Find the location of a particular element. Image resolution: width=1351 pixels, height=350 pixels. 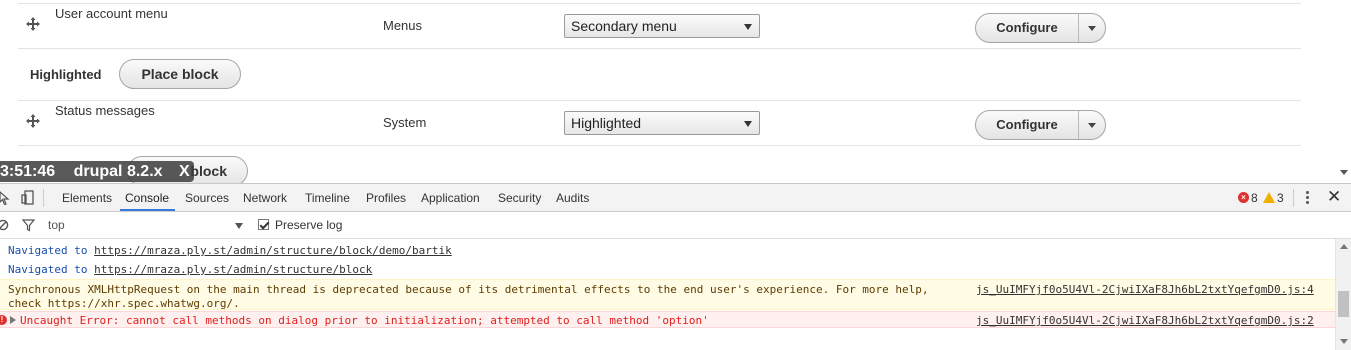

tab-profiles: Profiles is located at coordinates (386, 198).